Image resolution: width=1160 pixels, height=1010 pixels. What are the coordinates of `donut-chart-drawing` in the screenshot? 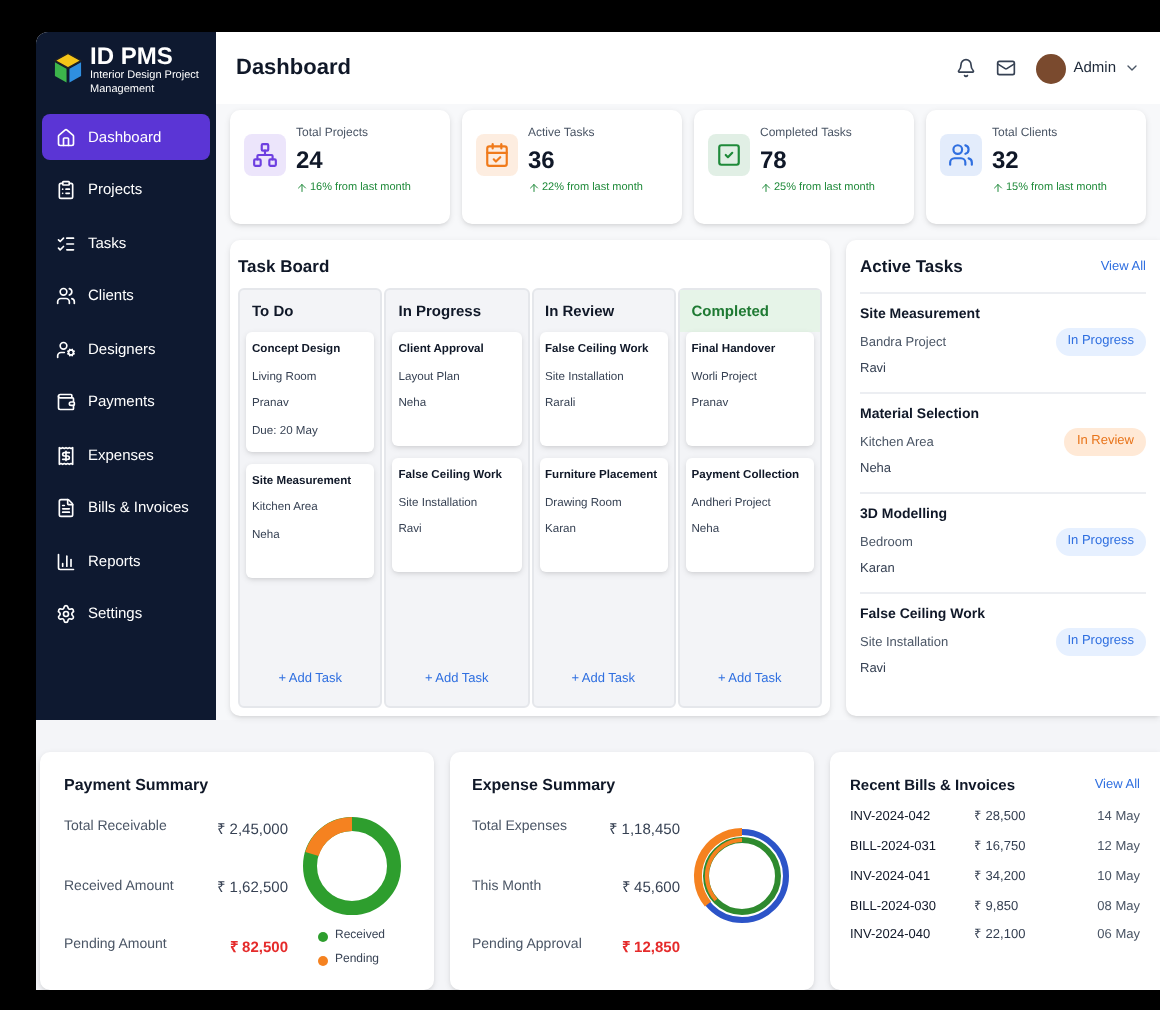 It's located at (352, 866).